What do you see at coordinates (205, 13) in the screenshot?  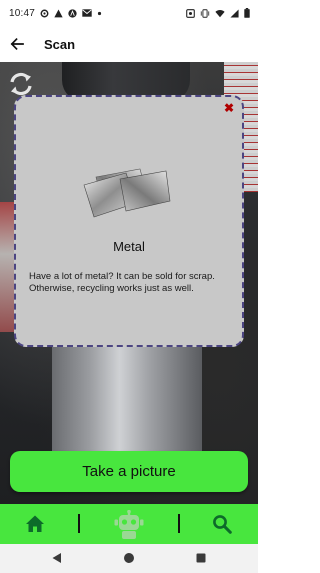 I see `vibrate-icon` at bounding box center [205, 13].